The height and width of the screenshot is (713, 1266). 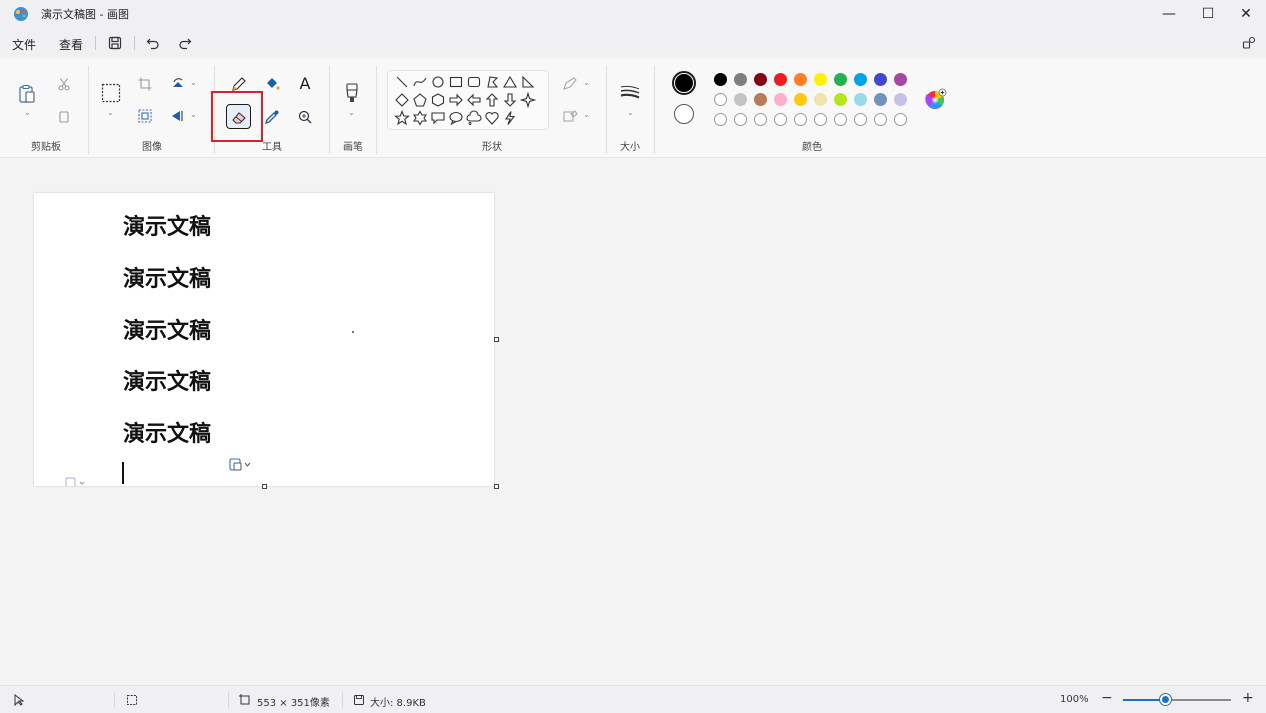 I want to click on curve-shape-icon, so click(x=420, y=82).